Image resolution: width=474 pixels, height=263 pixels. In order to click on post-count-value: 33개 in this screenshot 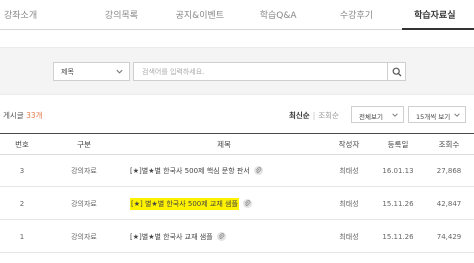, I will do `click(34, 115)`.